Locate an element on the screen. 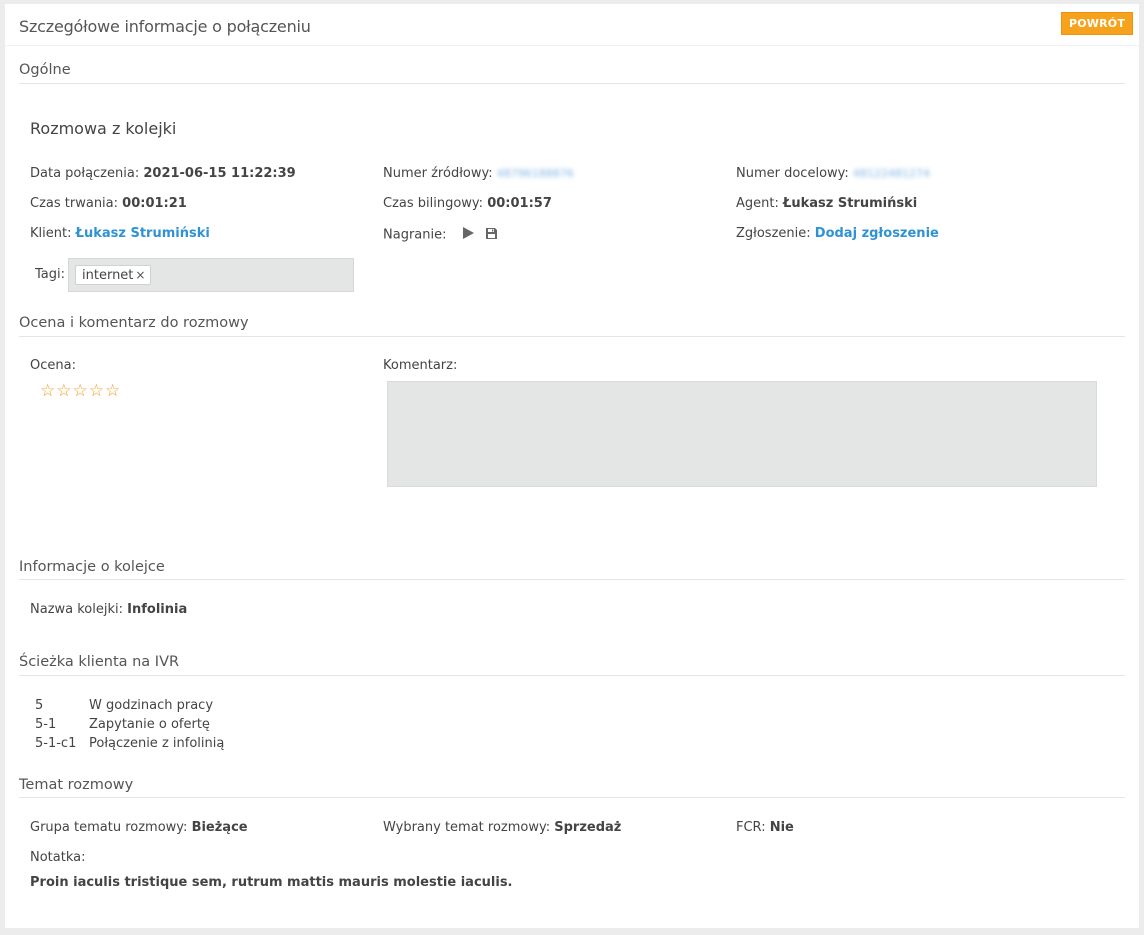 The image size is (1144, 935). section-title-general: Ogólne is located at coordinates (45, 70).